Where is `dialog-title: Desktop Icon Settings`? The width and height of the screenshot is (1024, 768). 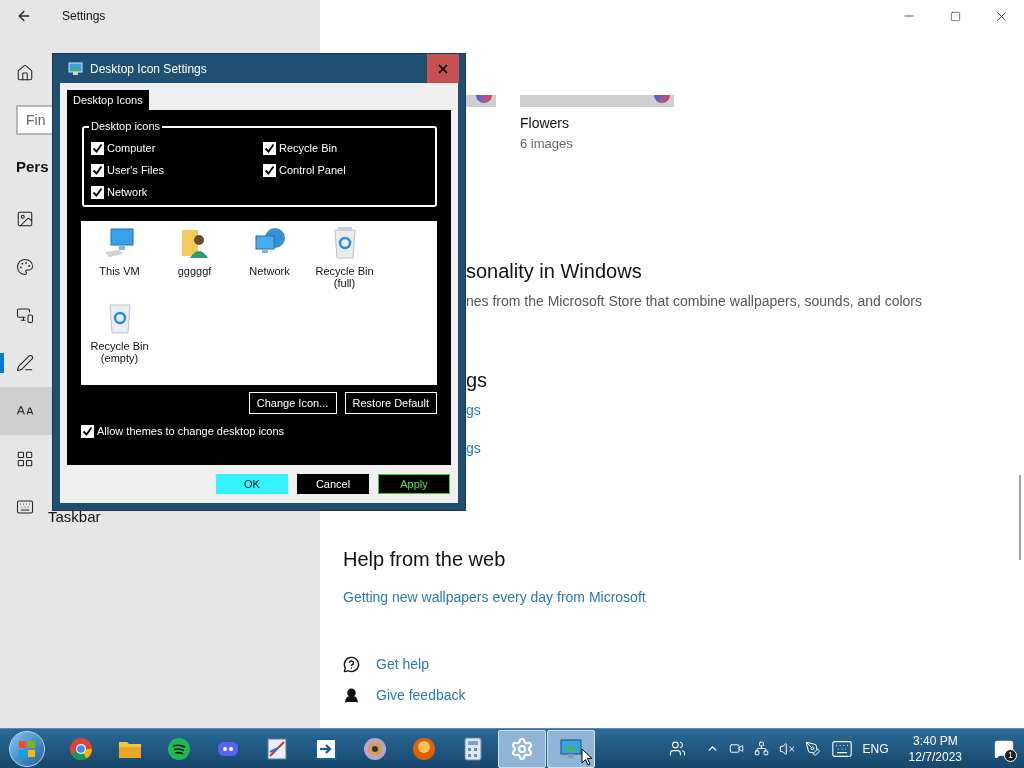 dialog-title: Desktop Icon Settings is located at coordinates (148, 69).